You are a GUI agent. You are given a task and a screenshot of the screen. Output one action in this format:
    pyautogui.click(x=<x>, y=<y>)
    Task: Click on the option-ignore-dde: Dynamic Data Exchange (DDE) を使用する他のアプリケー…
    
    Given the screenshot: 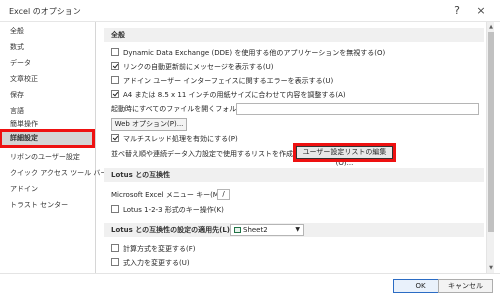 What is the action you would take?
    pyautogui.click(x=248, y=53)
    